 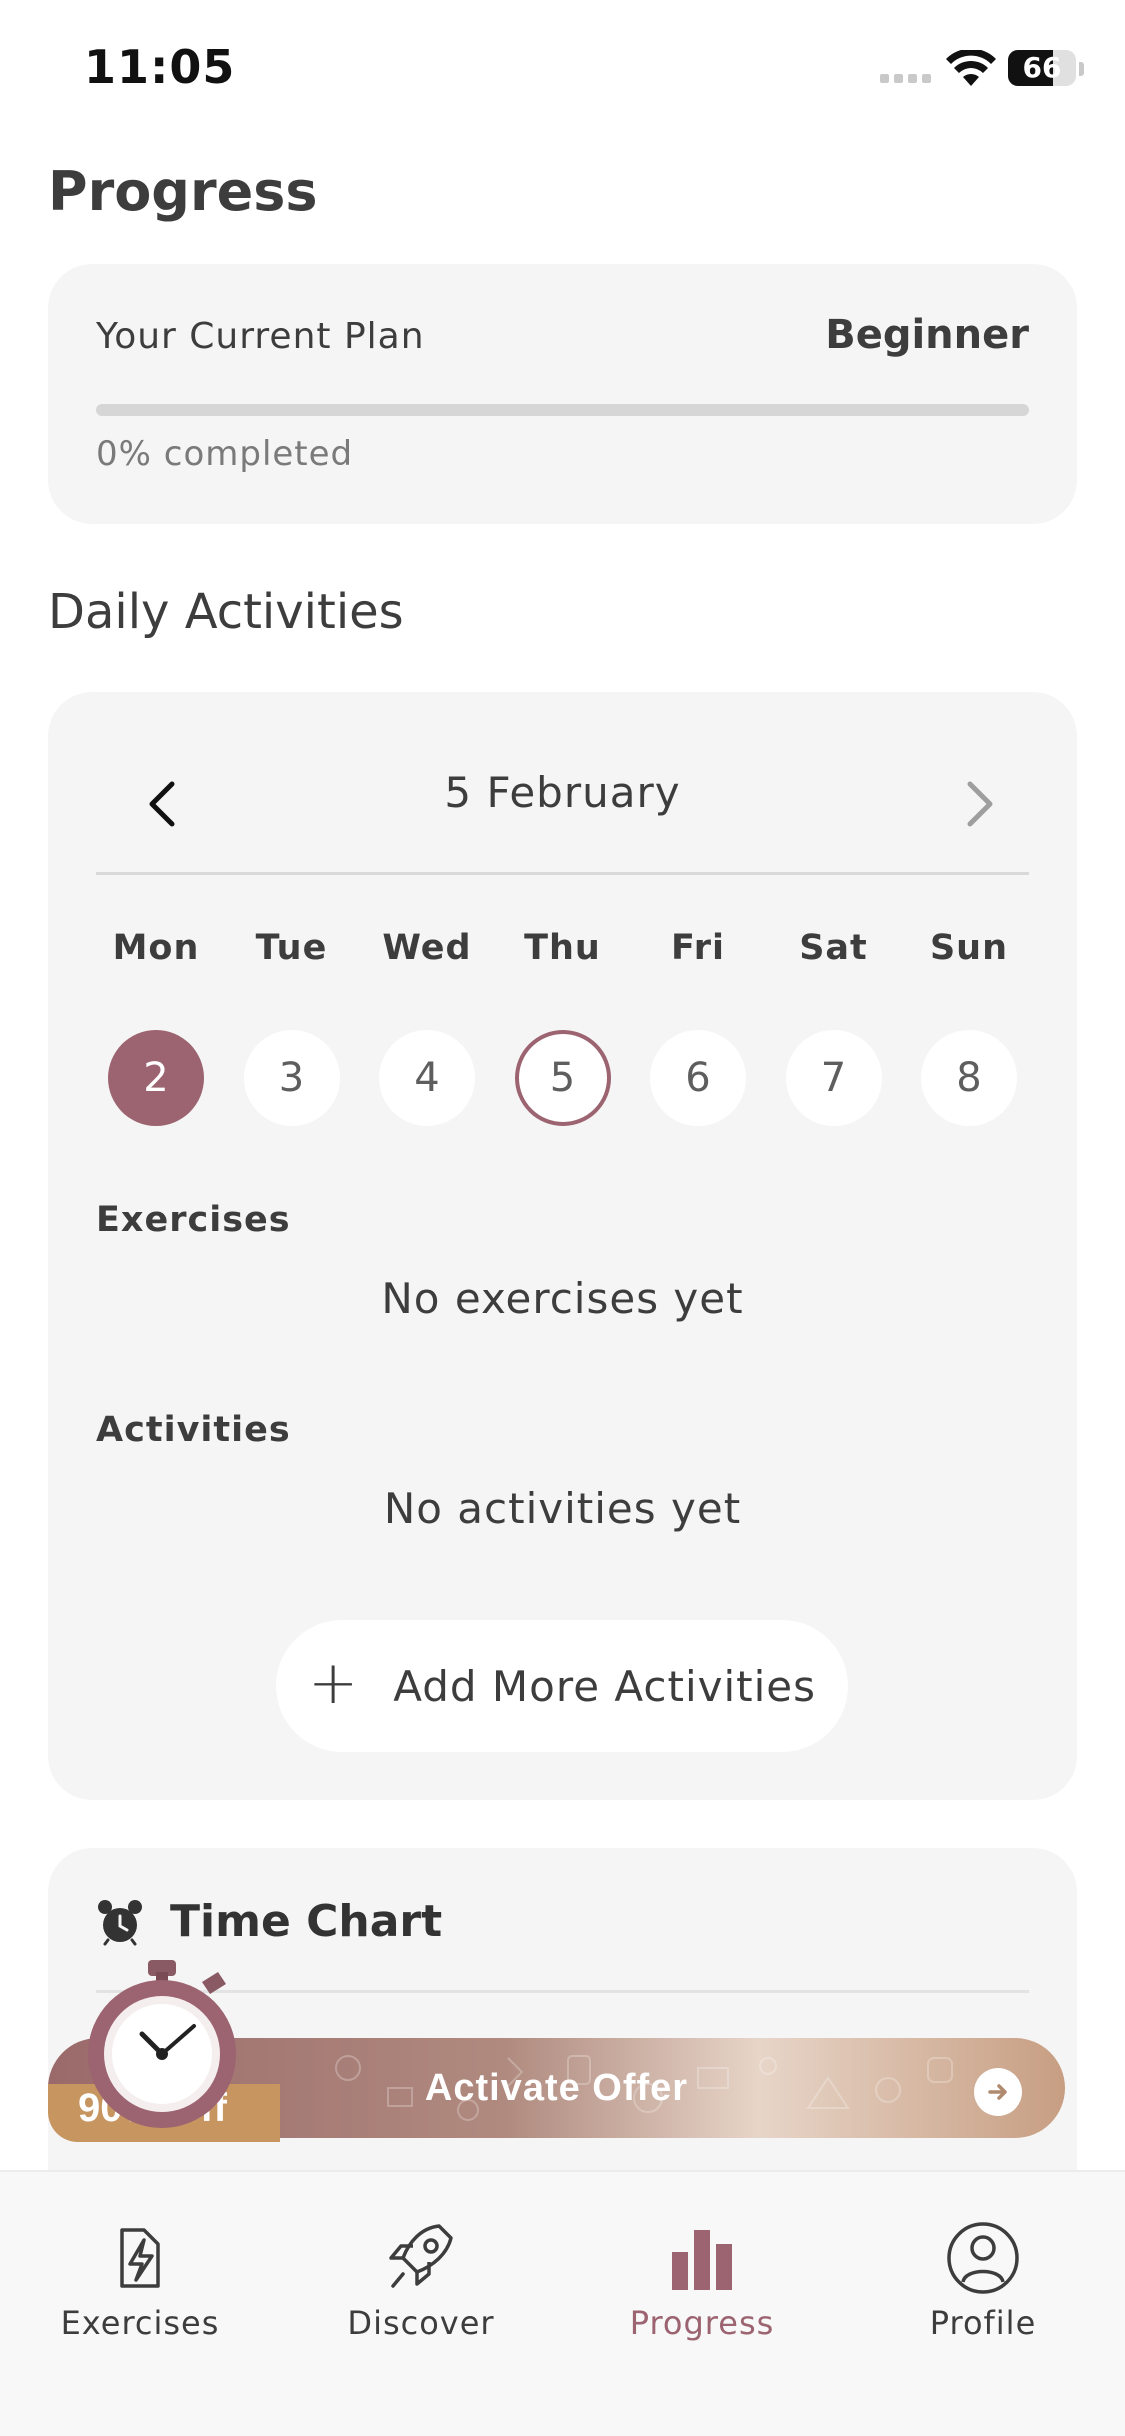 What do you see at coordinates (120, 1923) in the screenshot?
I see `alarm-clock-icon` at bounding box center [120, 1923].